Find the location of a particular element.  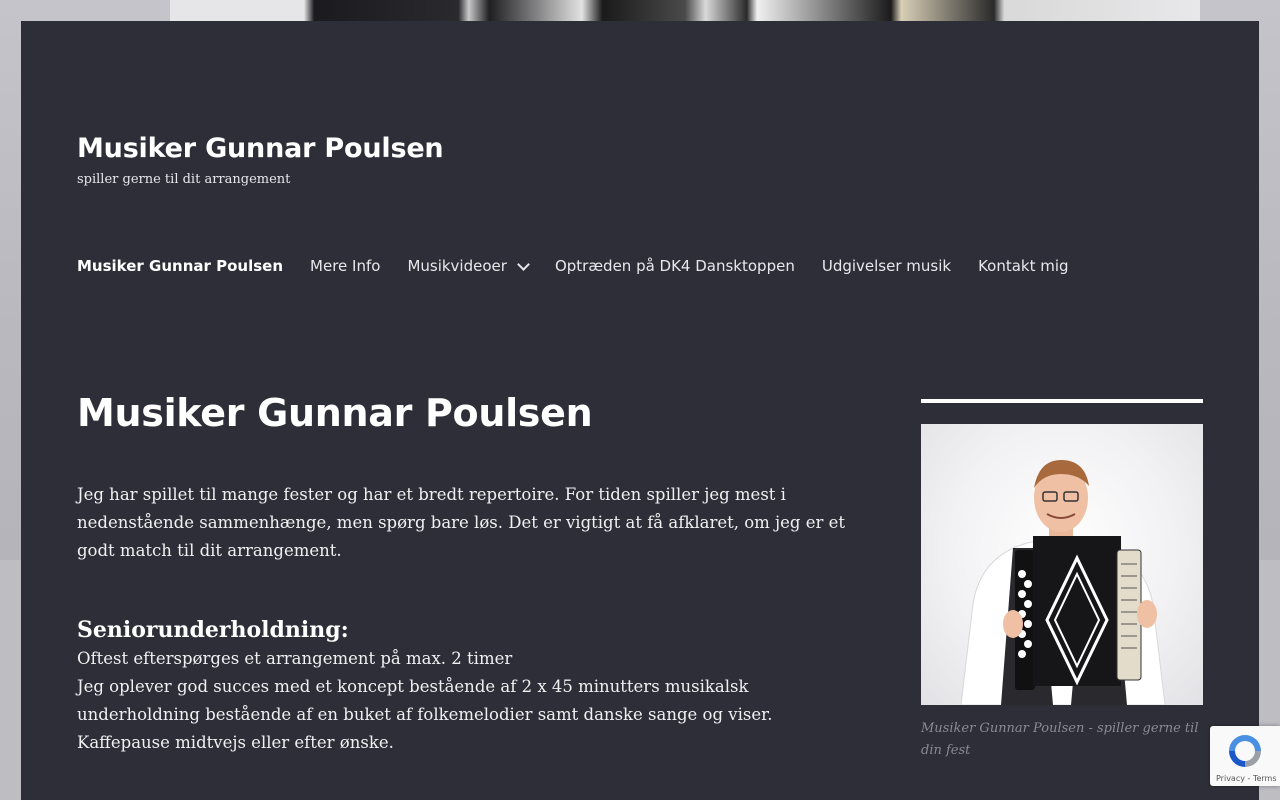

nav-item-mere-info: Mere Info is located at coordinates (345, 266).